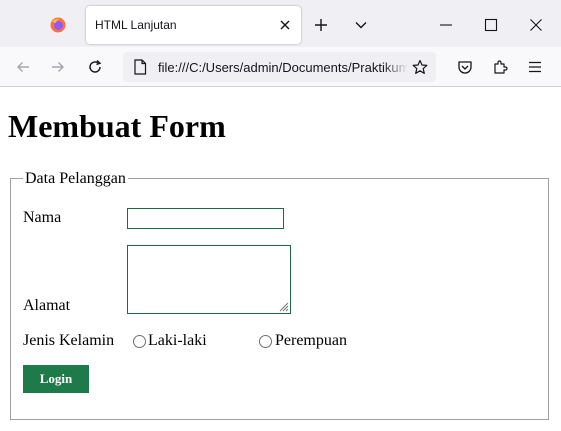  I want to click on reload-icon, so click(95, 67).